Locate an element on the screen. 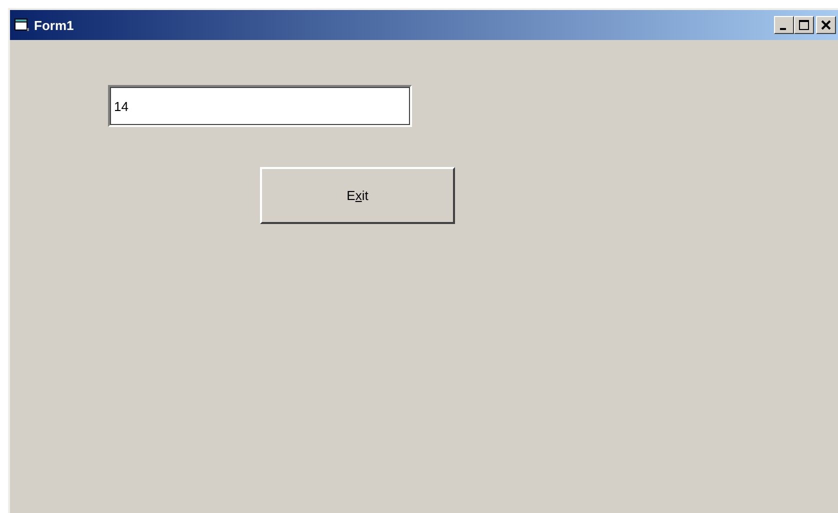 The height and width of the screenshot is (513, 838). close-icon is located at coordinates (826, 25).